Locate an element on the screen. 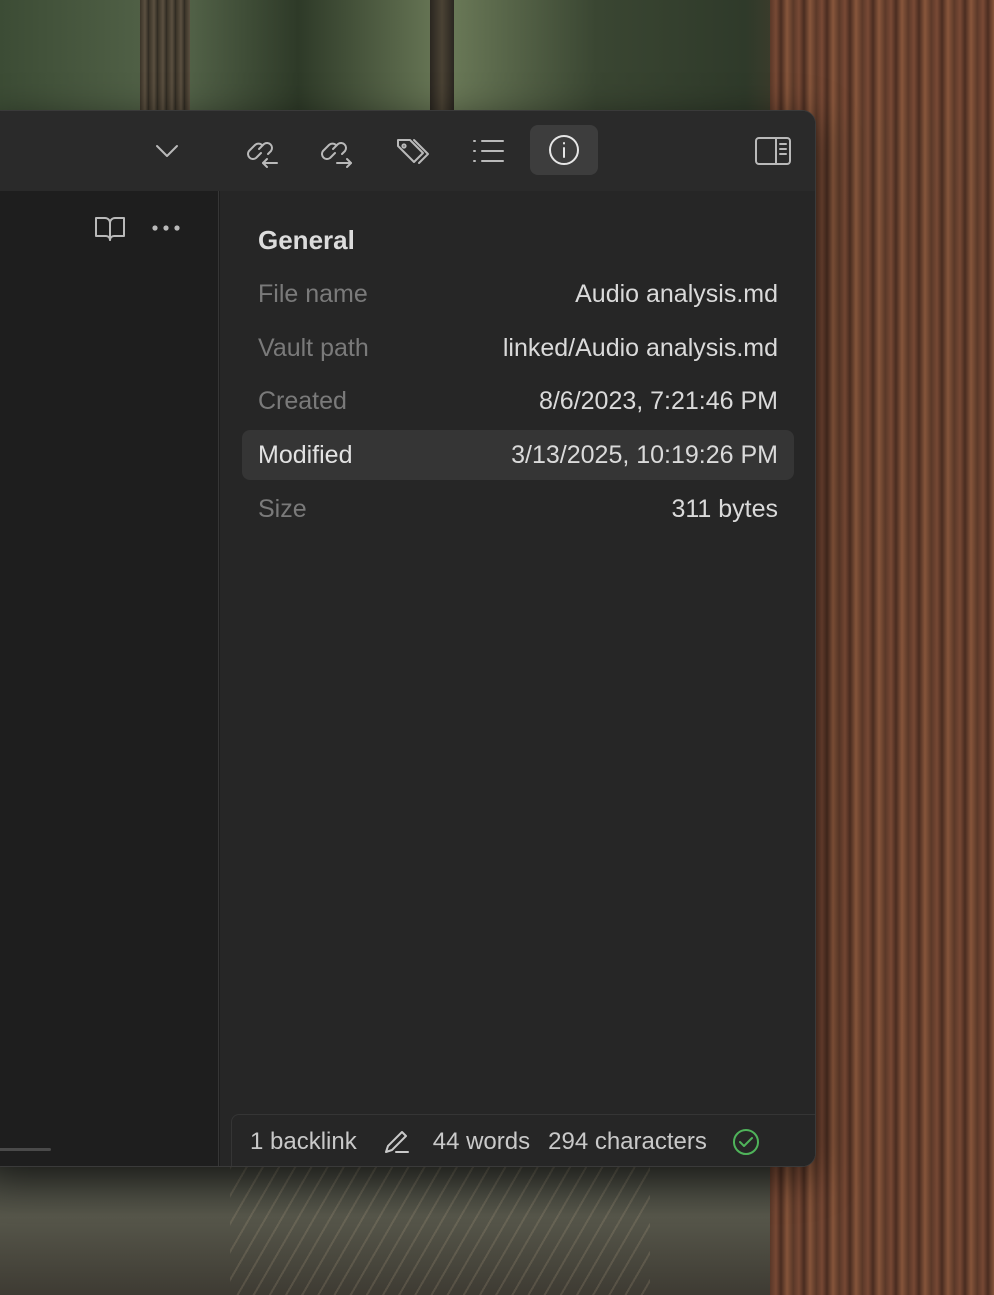 The image size is (994, 1295). chevron-down-icon is located at coordinates (167, 151).